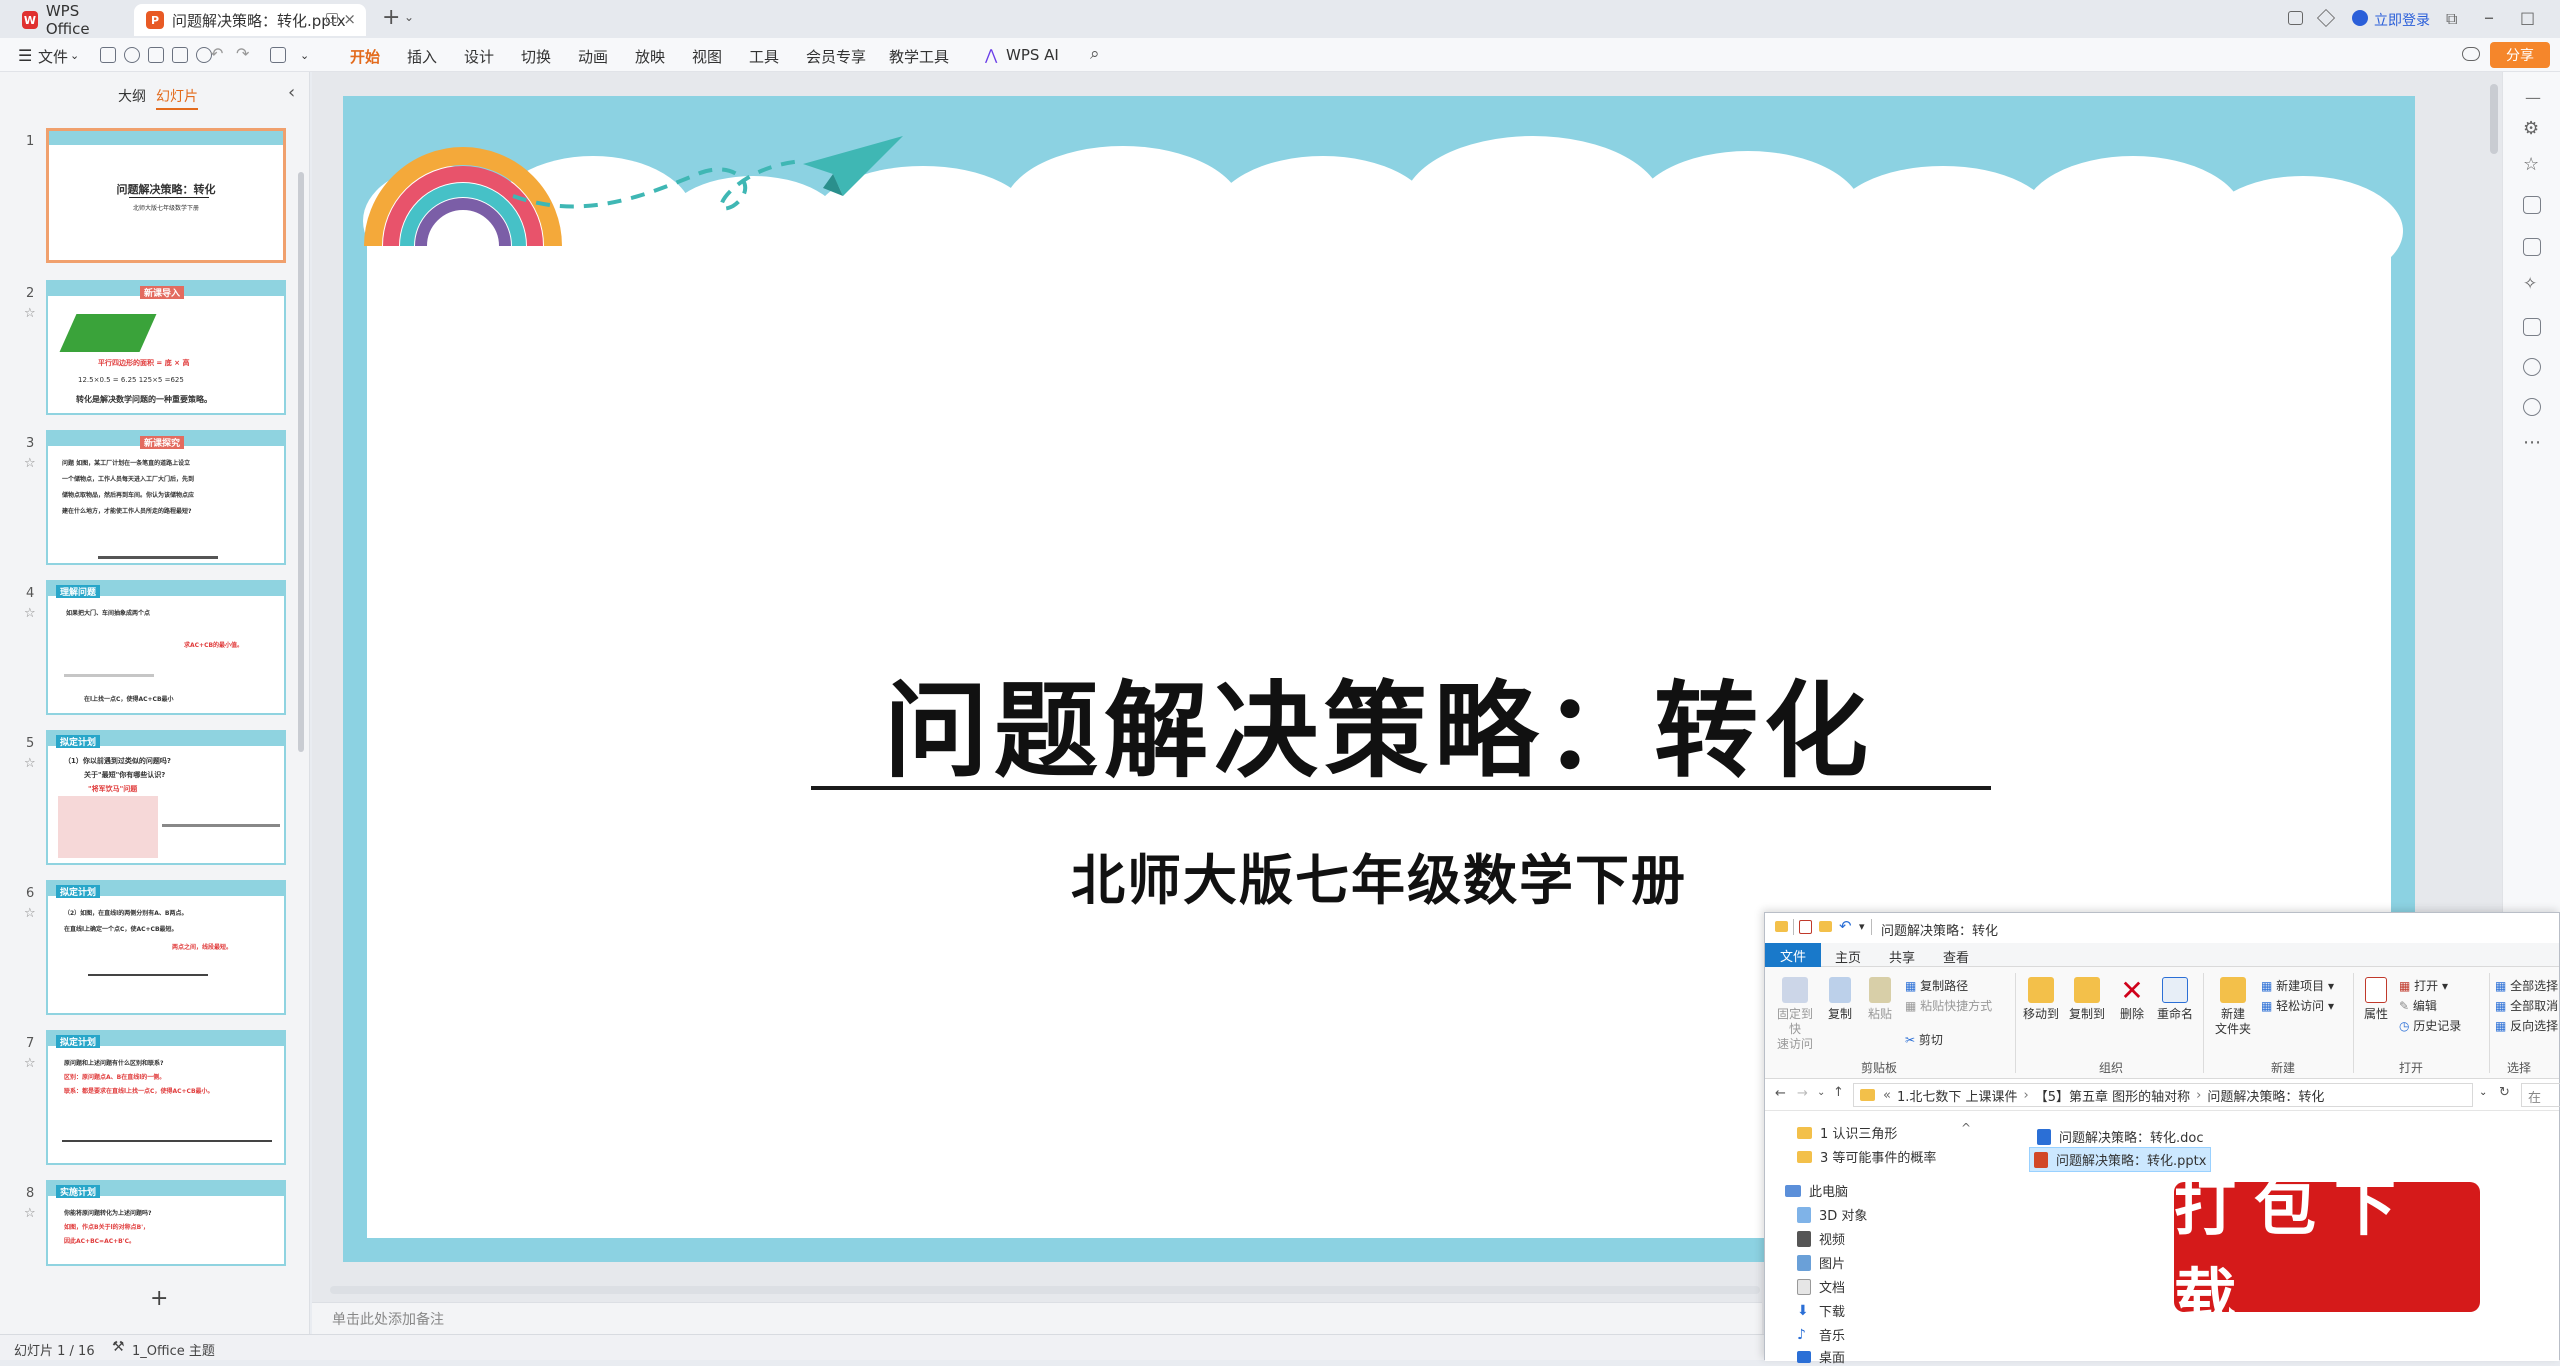 The image size is (2560, 1366). Describe the element at coordinates (1825, 926) in the screenshot. I see `new-folder-icon` at that location.